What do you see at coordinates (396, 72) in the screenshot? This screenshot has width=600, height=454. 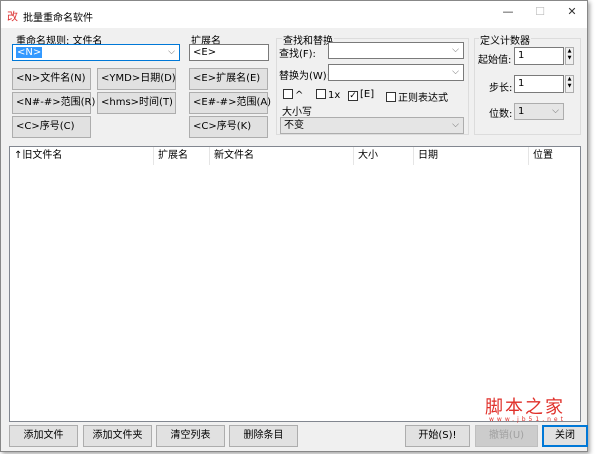 I see `replace-combo: ⌵` at bounding box center [396, 72].